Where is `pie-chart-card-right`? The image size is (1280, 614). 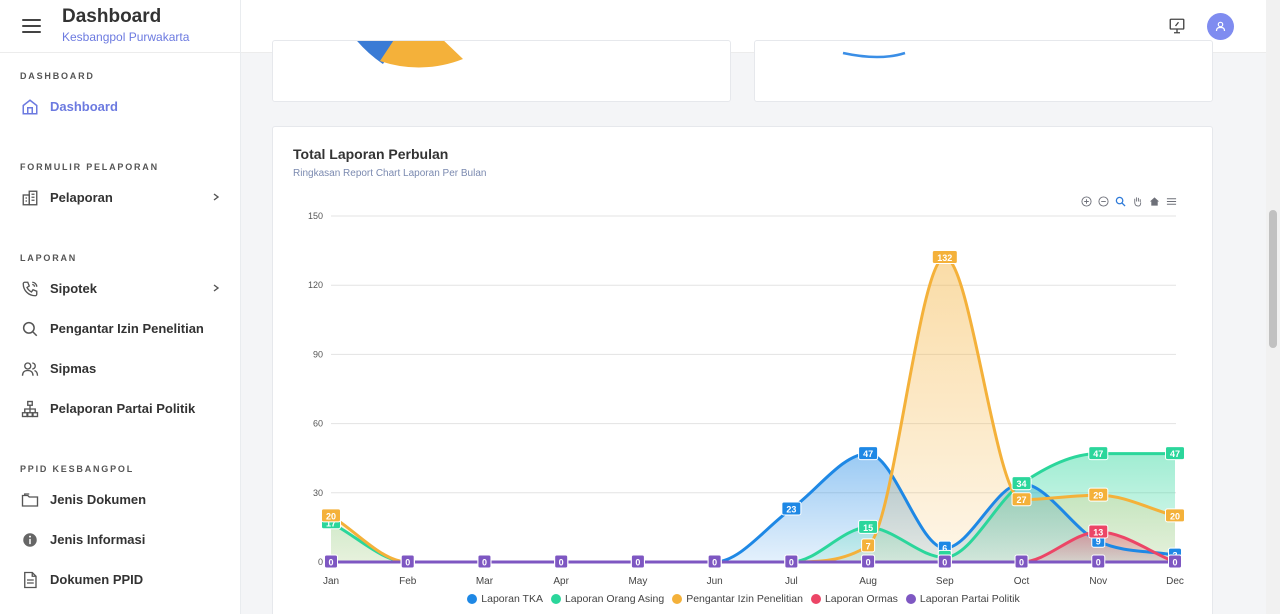
pie-chart-card-right is located at coordinates (983, 71).